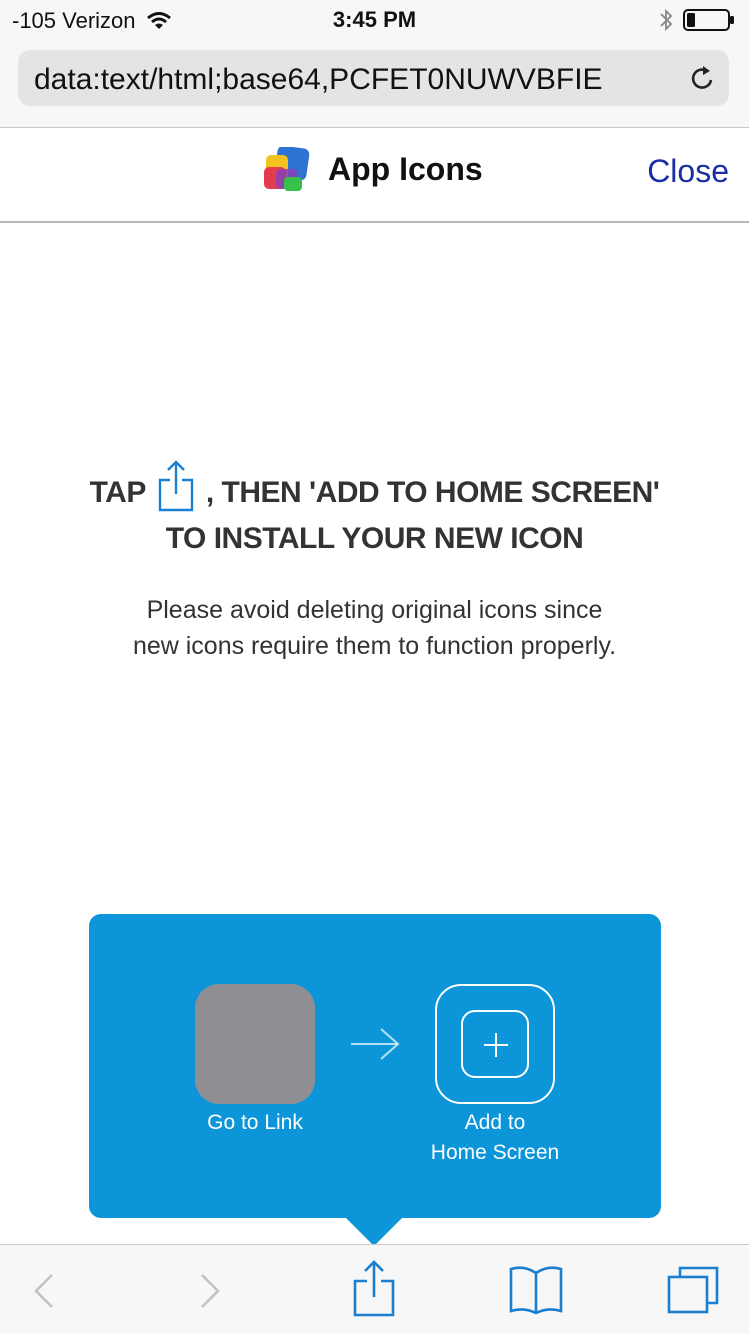 This screenshot has width=749, height=1334. What do you see at coordinates (666, 20) in the screenshot?
I see `bluetooth-icon` at bounding box center [666, 20].